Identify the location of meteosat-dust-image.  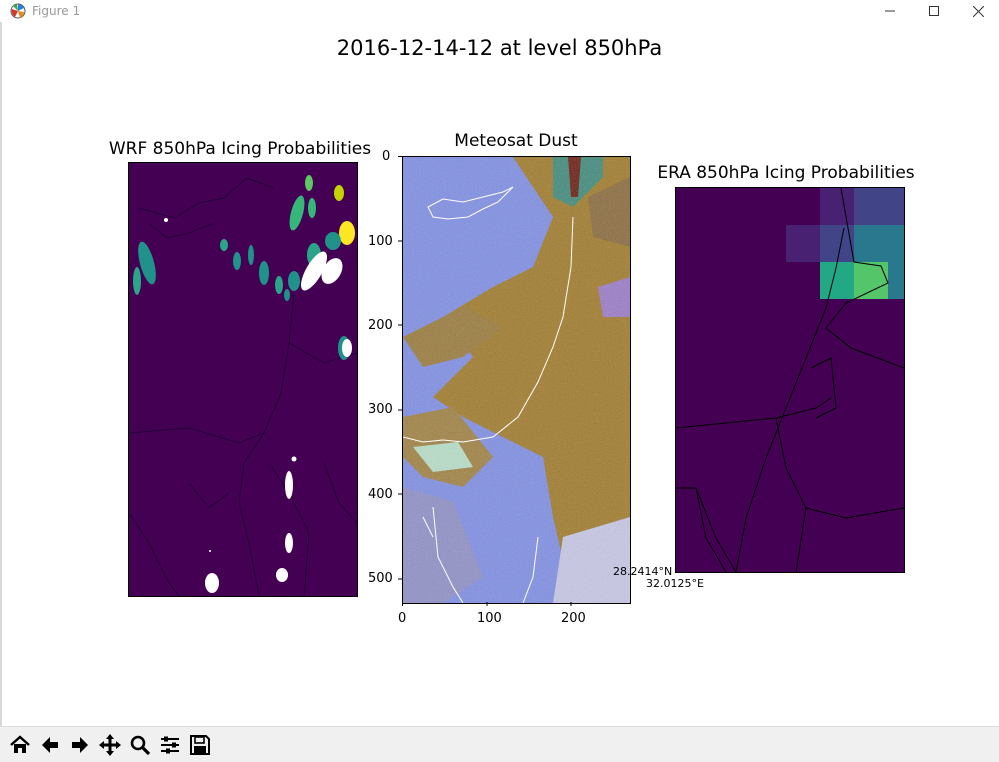
(516, 380).